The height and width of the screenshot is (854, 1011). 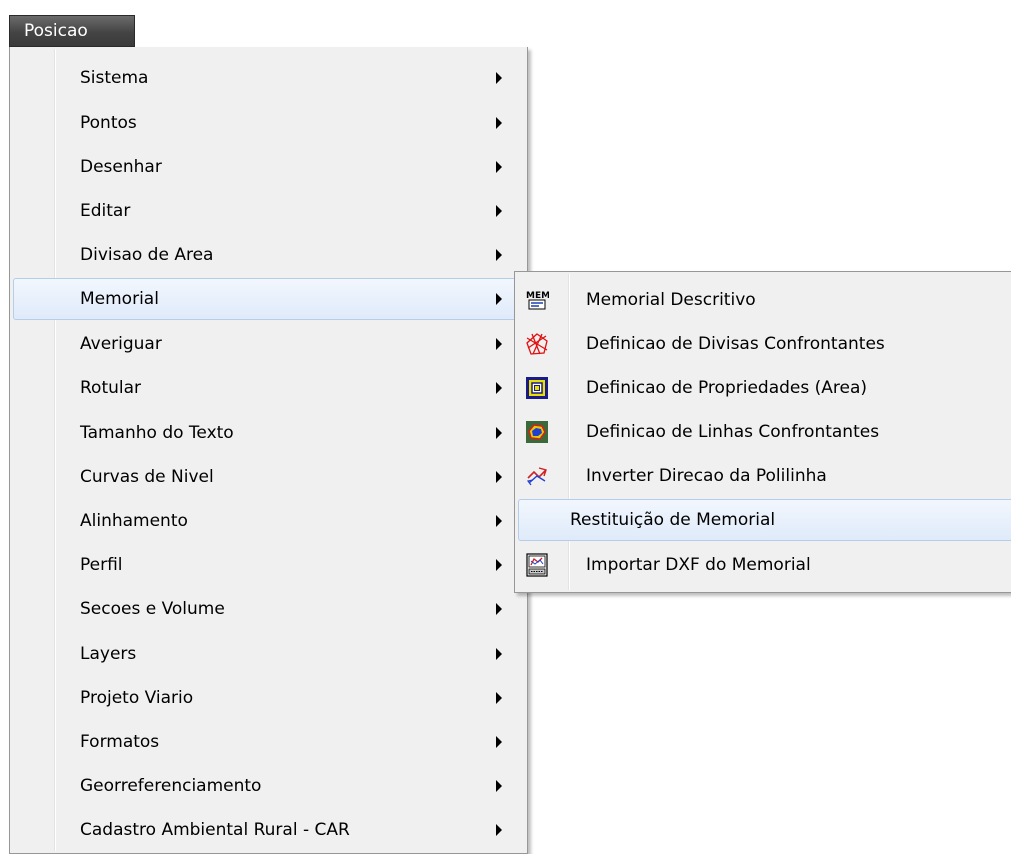 I want to click on import-dxf-icon, so click(x=537, y=565).